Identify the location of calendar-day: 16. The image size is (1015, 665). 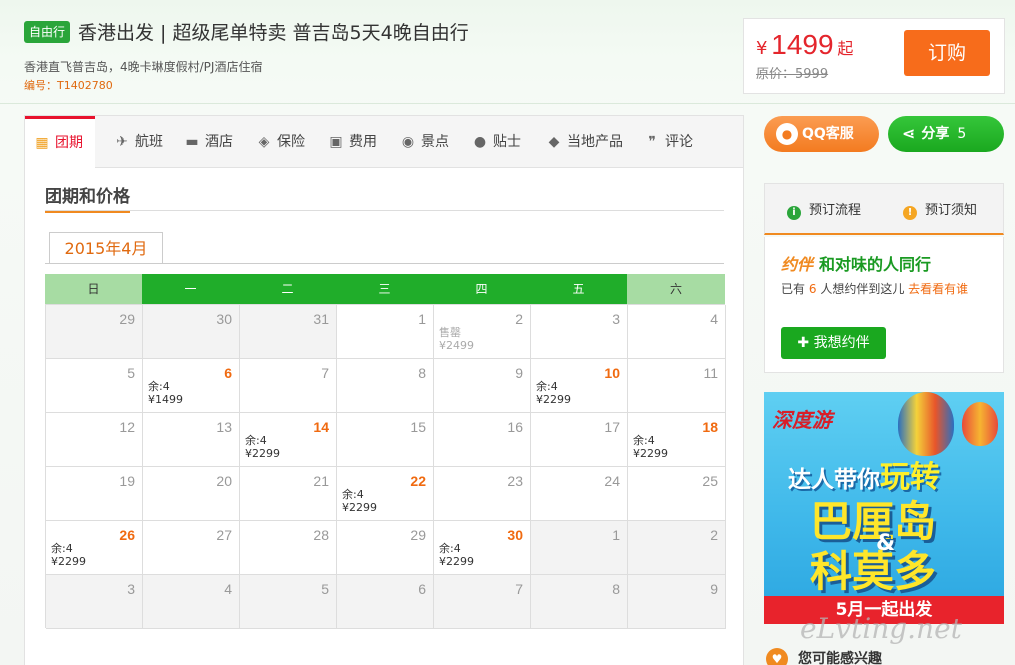
(482, 440).